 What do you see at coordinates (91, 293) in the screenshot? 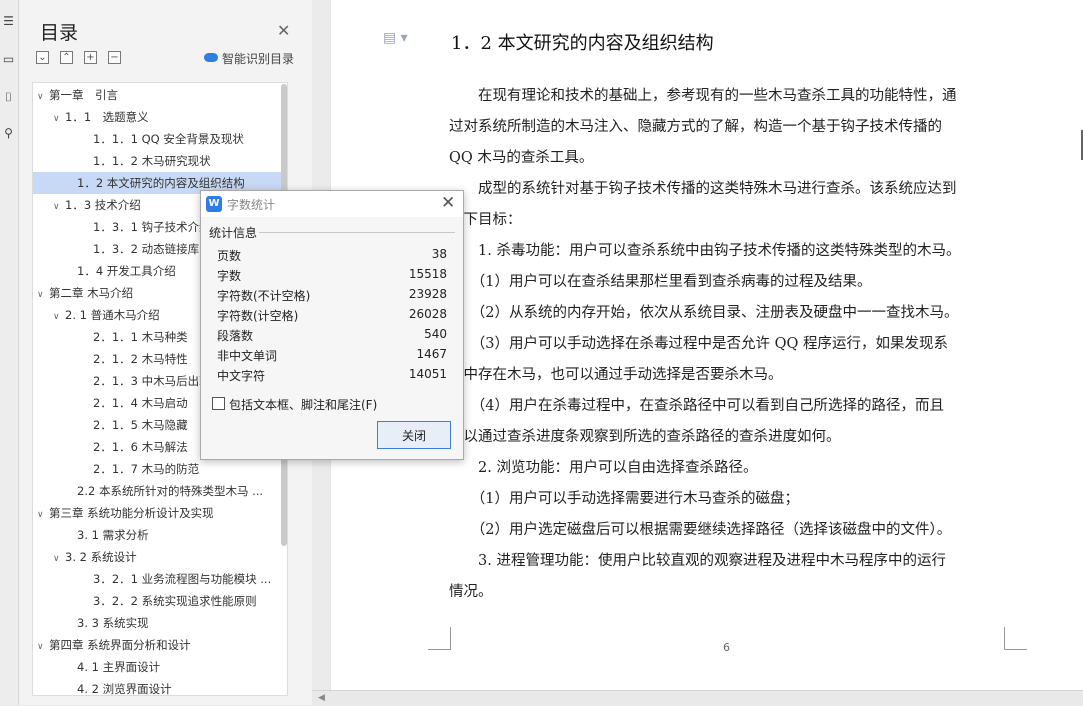
I see `toc-item-label: 第二章 木马介绍` at bounding box center [91, 293].